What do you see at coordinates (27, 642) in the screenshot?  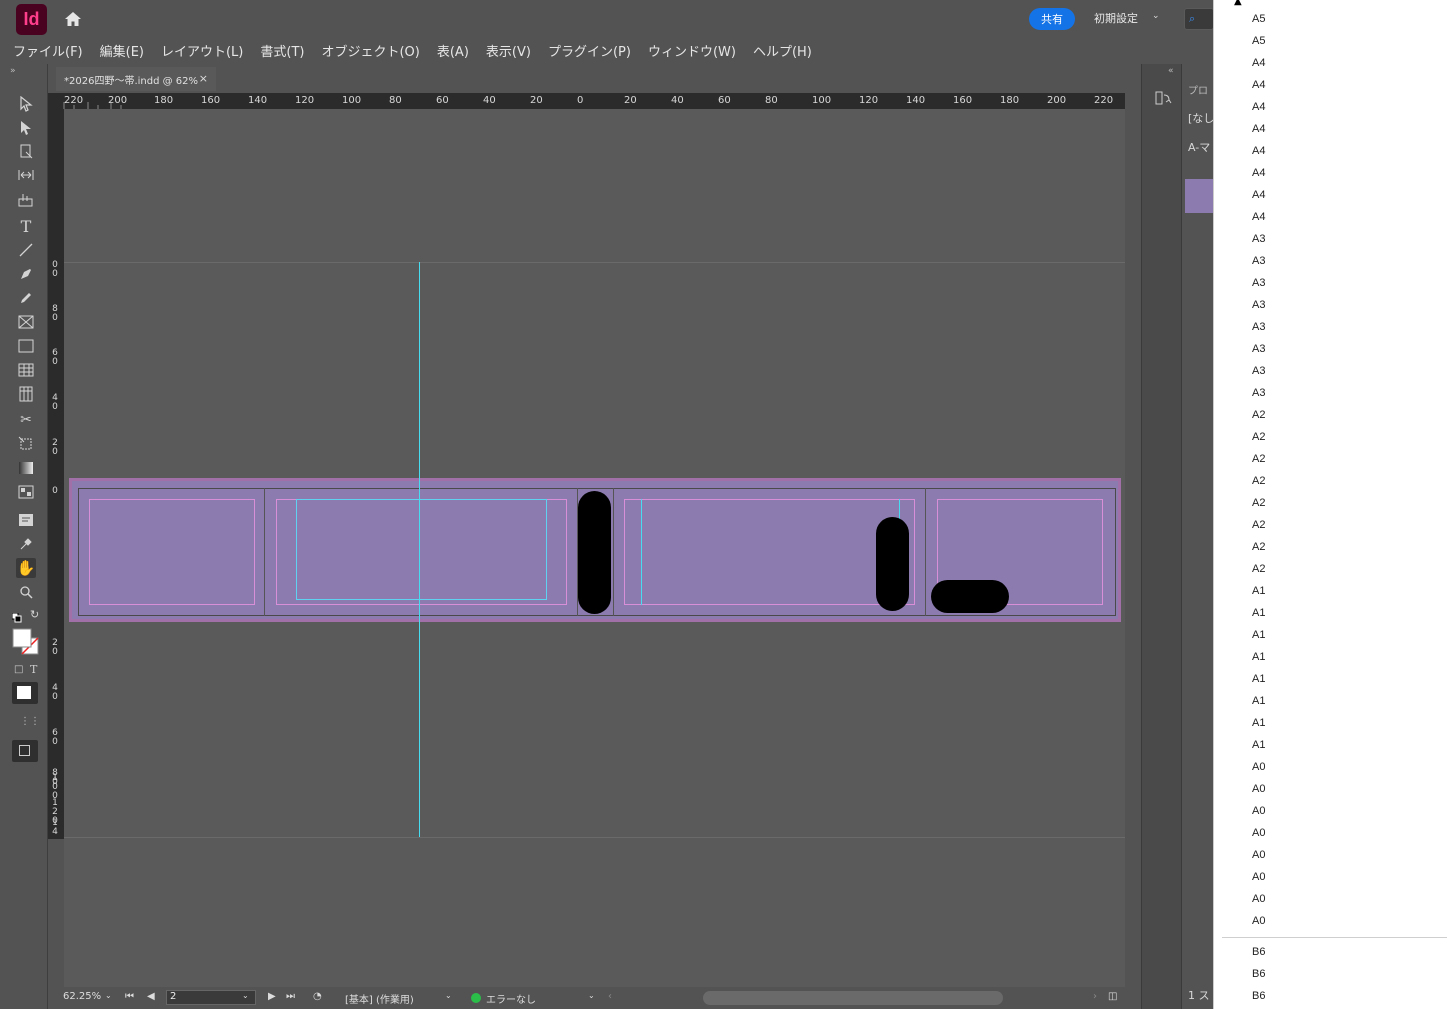 I see `fill-stroke-swatch` at bounding box center [27, 642].